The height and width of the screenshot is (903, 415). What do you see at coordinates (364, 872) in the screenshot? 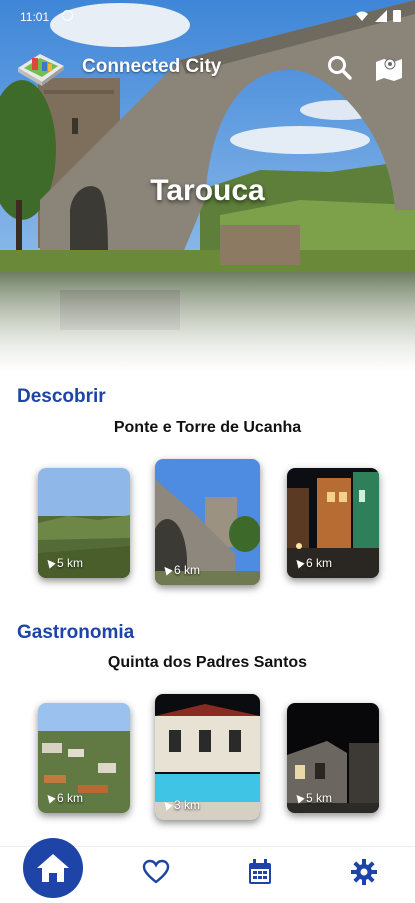
I see `gear-icon` at bounding box center [364, 872].